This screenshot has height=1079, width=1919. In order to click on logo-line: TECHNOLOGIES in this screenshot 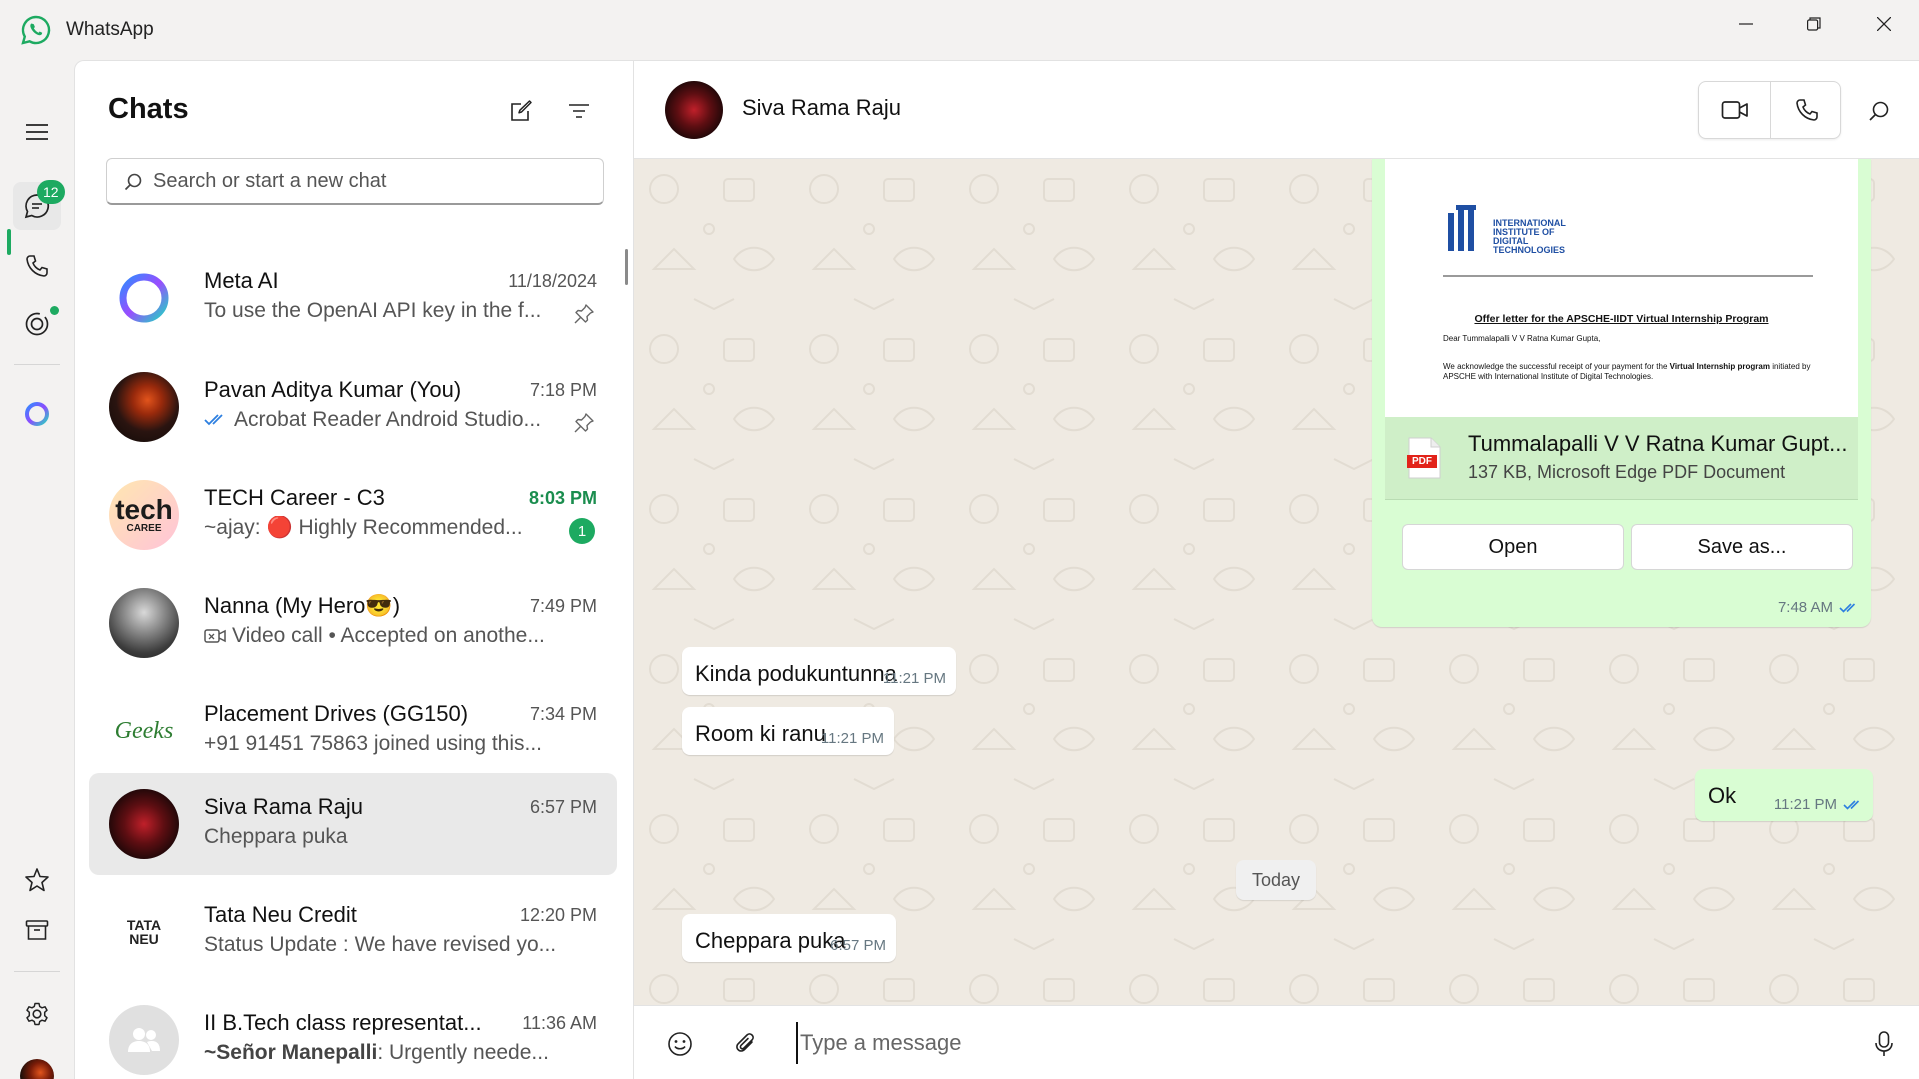, I will do `click(1529, 250)`.